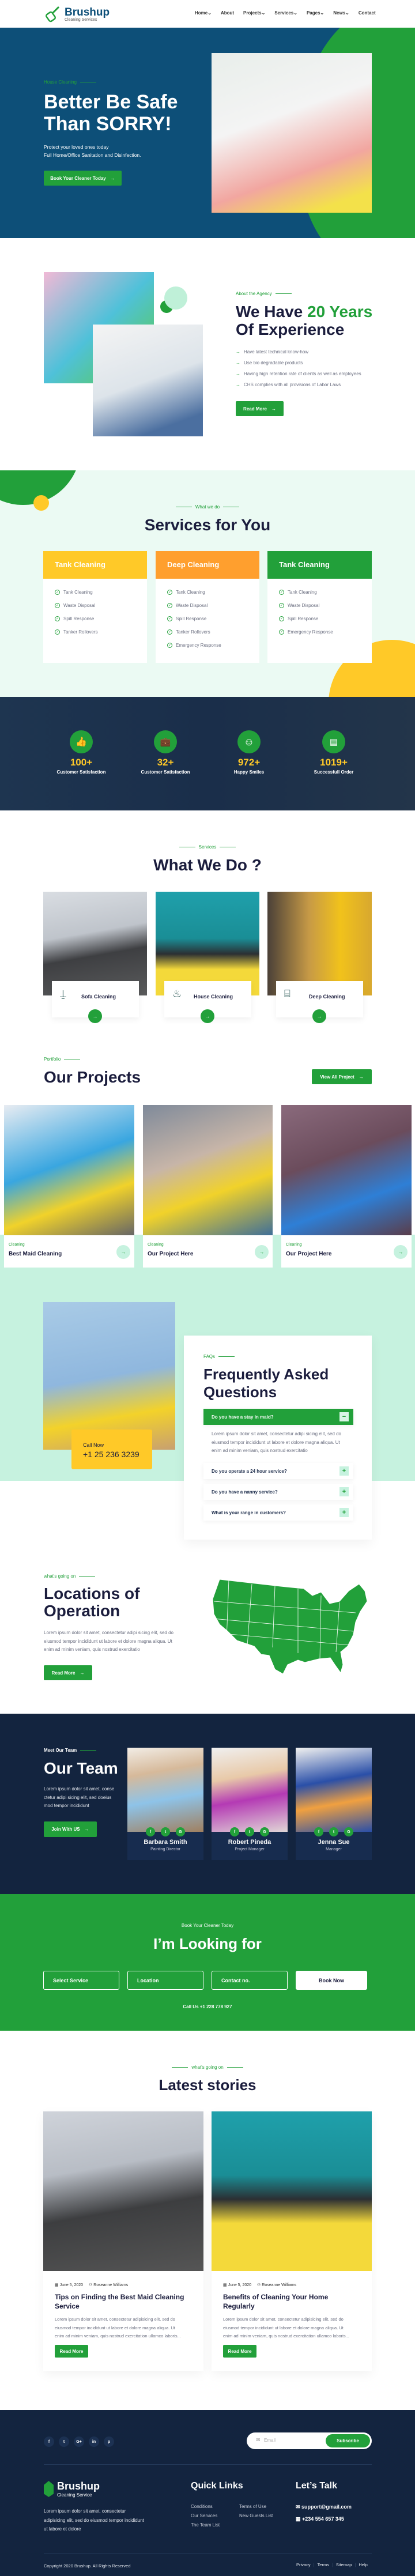 This screenshot has height=2576, width=415. What do you see at coordinates (285, 13) in the screenshot?
I see `nav-services: Services⌄` at bounding box center [285, 13].